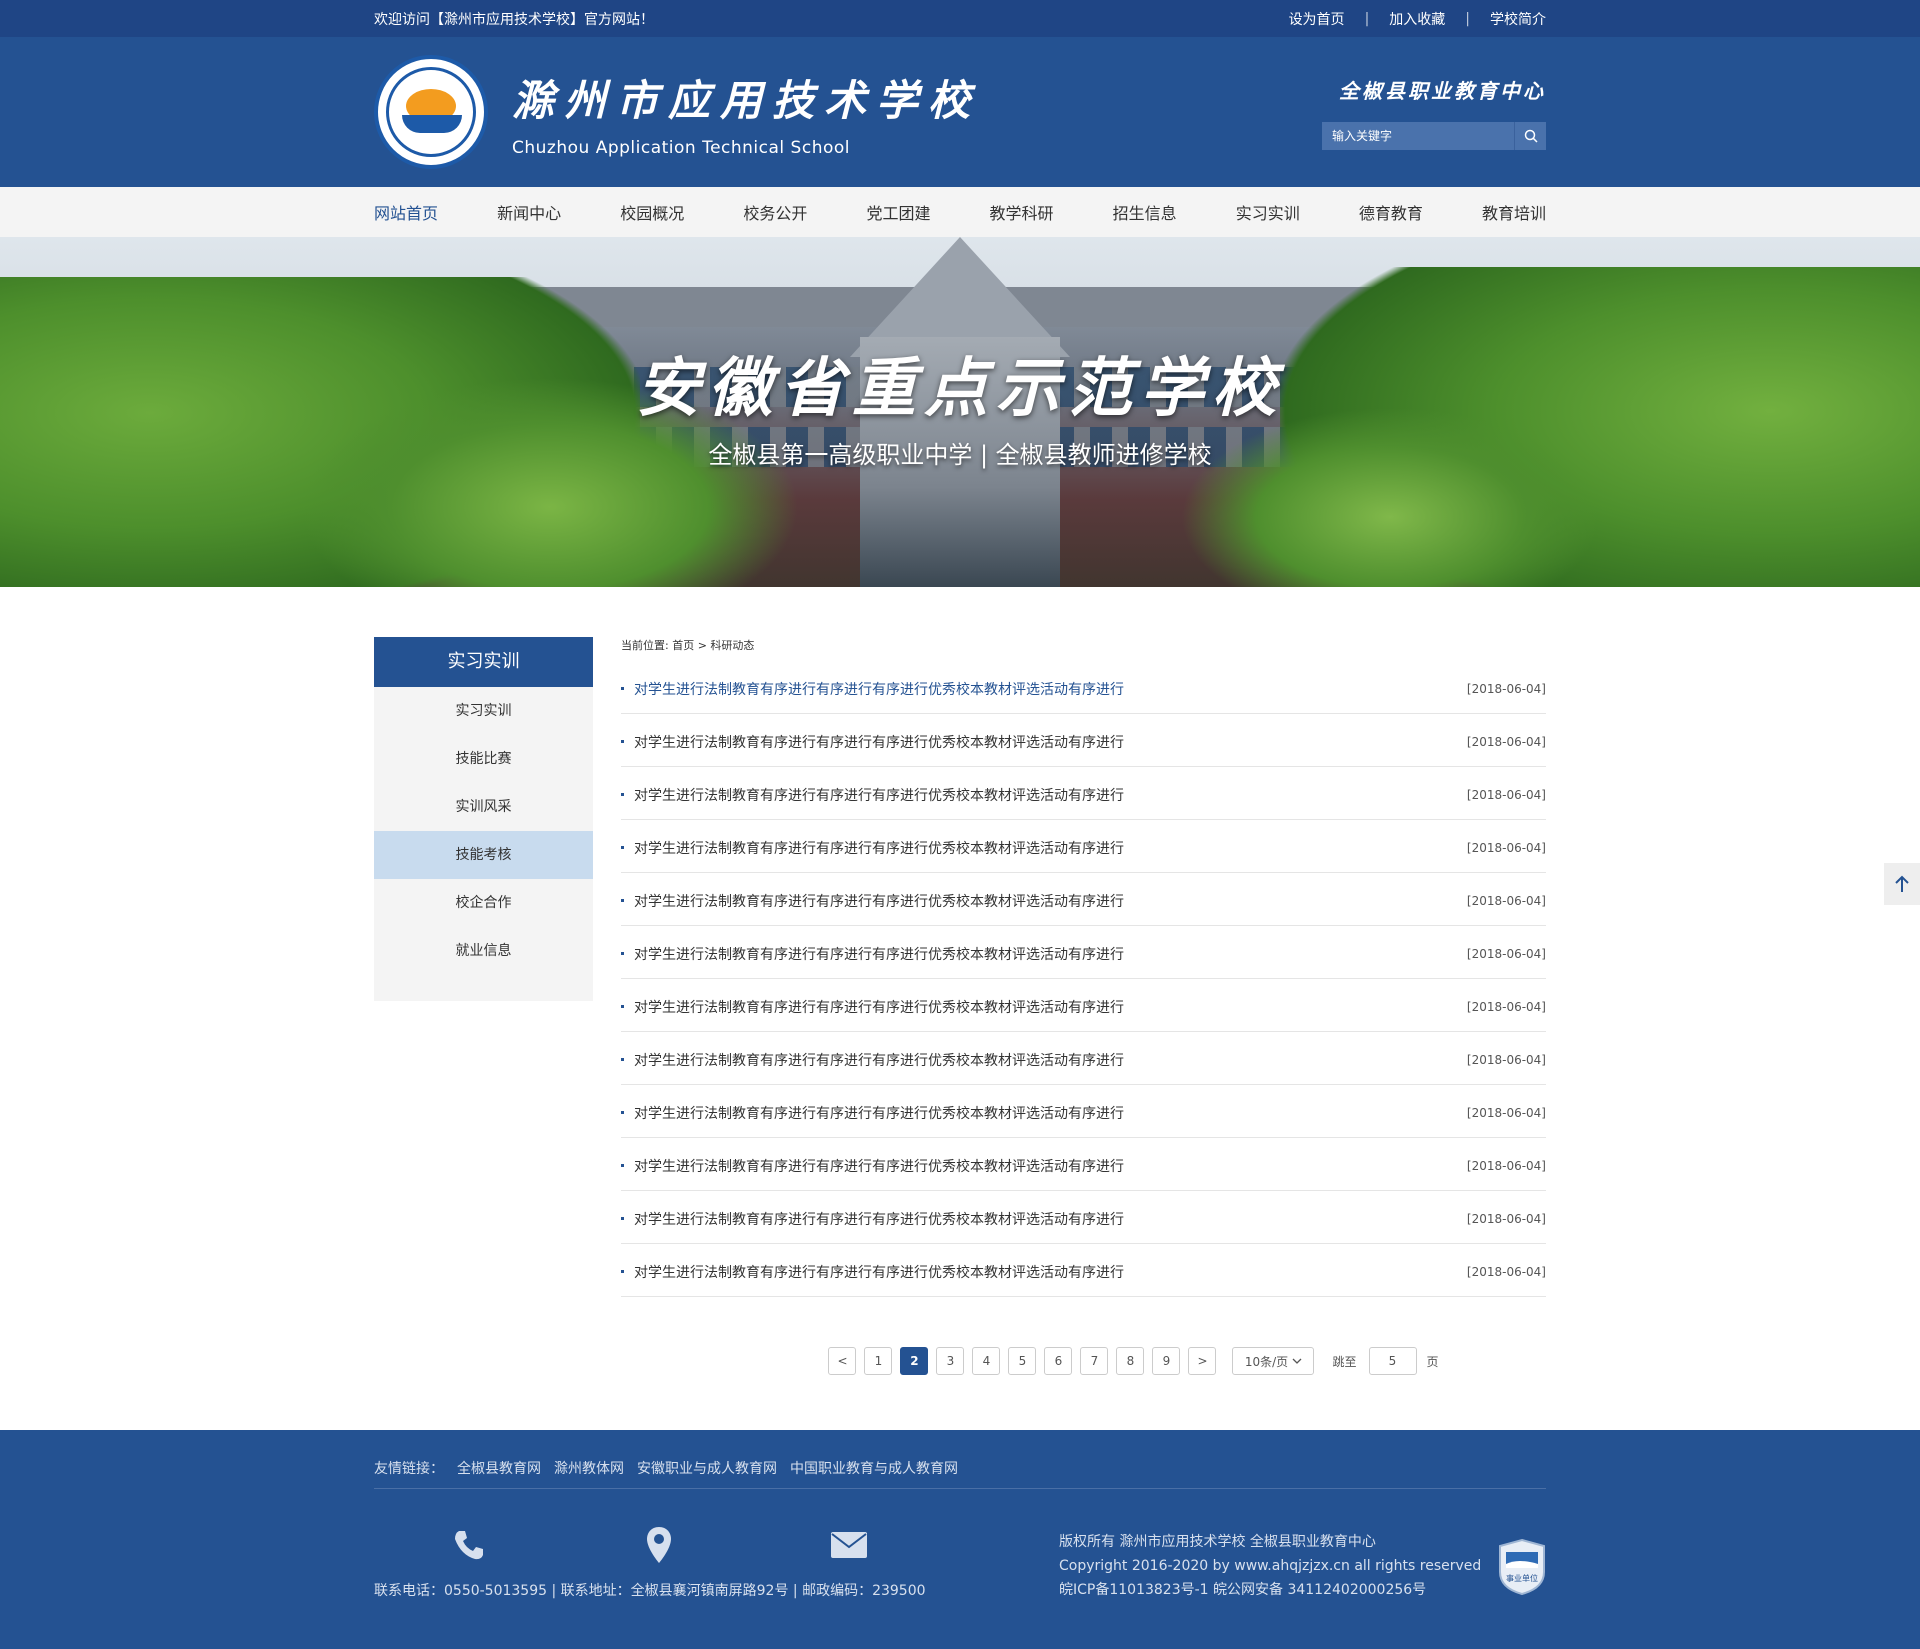  Describe the element at coordinates (914, 1361) in the screenshot. I see `page-button-current: 2` at that location.